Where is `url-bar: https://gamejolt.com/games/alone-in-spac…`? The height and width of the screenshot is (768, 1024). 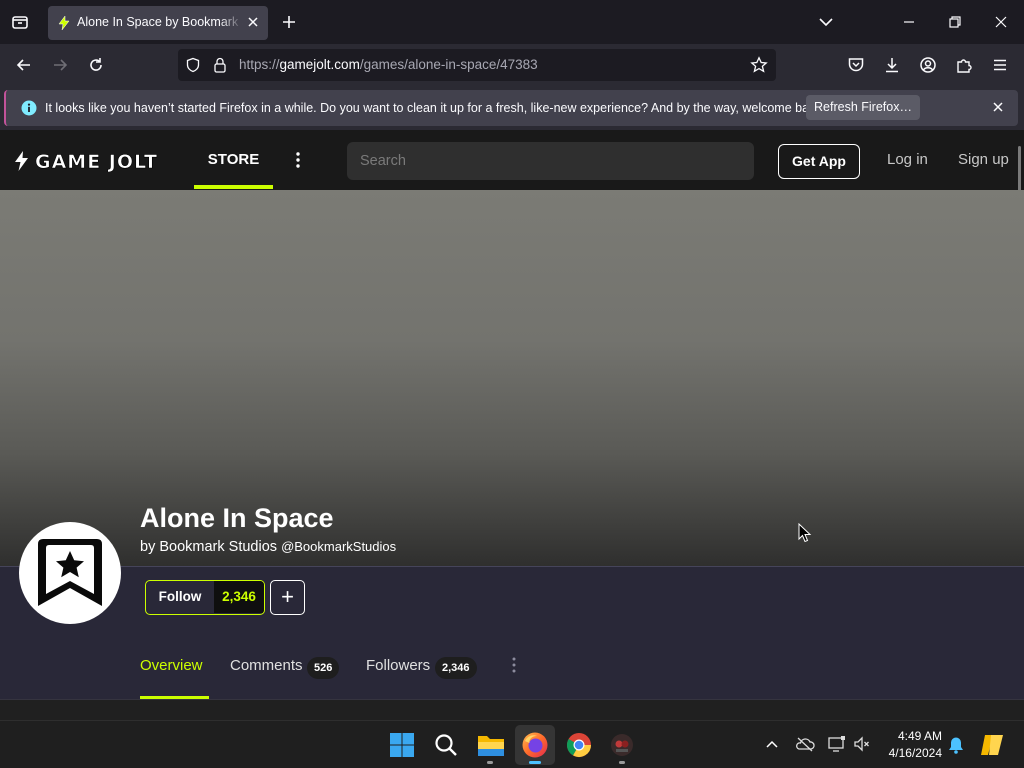
url-bar: https://gamejolt.com/games/alone-in-spac… is located at coordinates (477, 65).